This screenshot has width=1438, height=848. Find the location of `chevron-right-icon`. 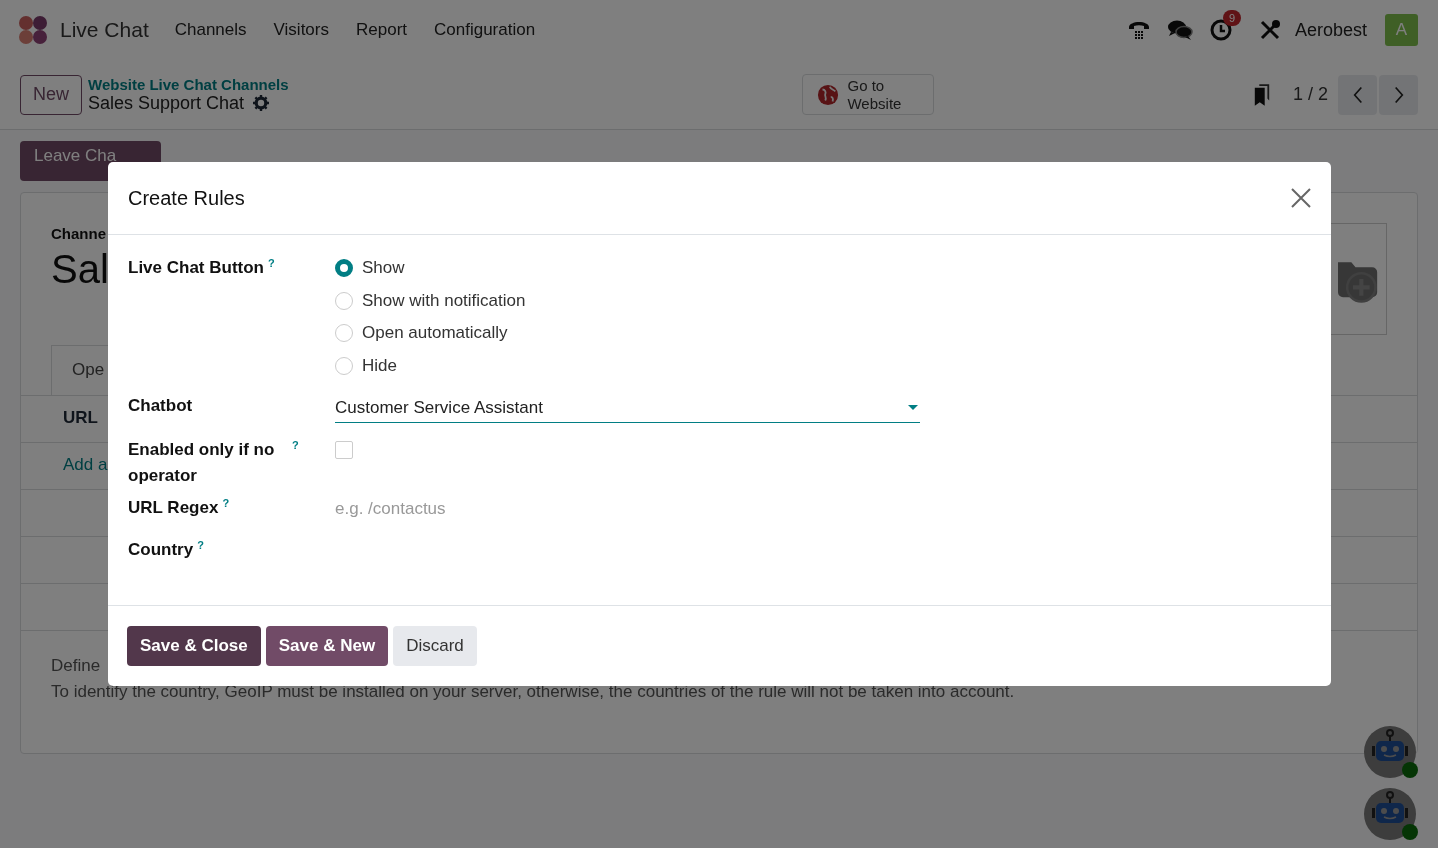

chevron-right-icon is located at coordinates (1398, 94).